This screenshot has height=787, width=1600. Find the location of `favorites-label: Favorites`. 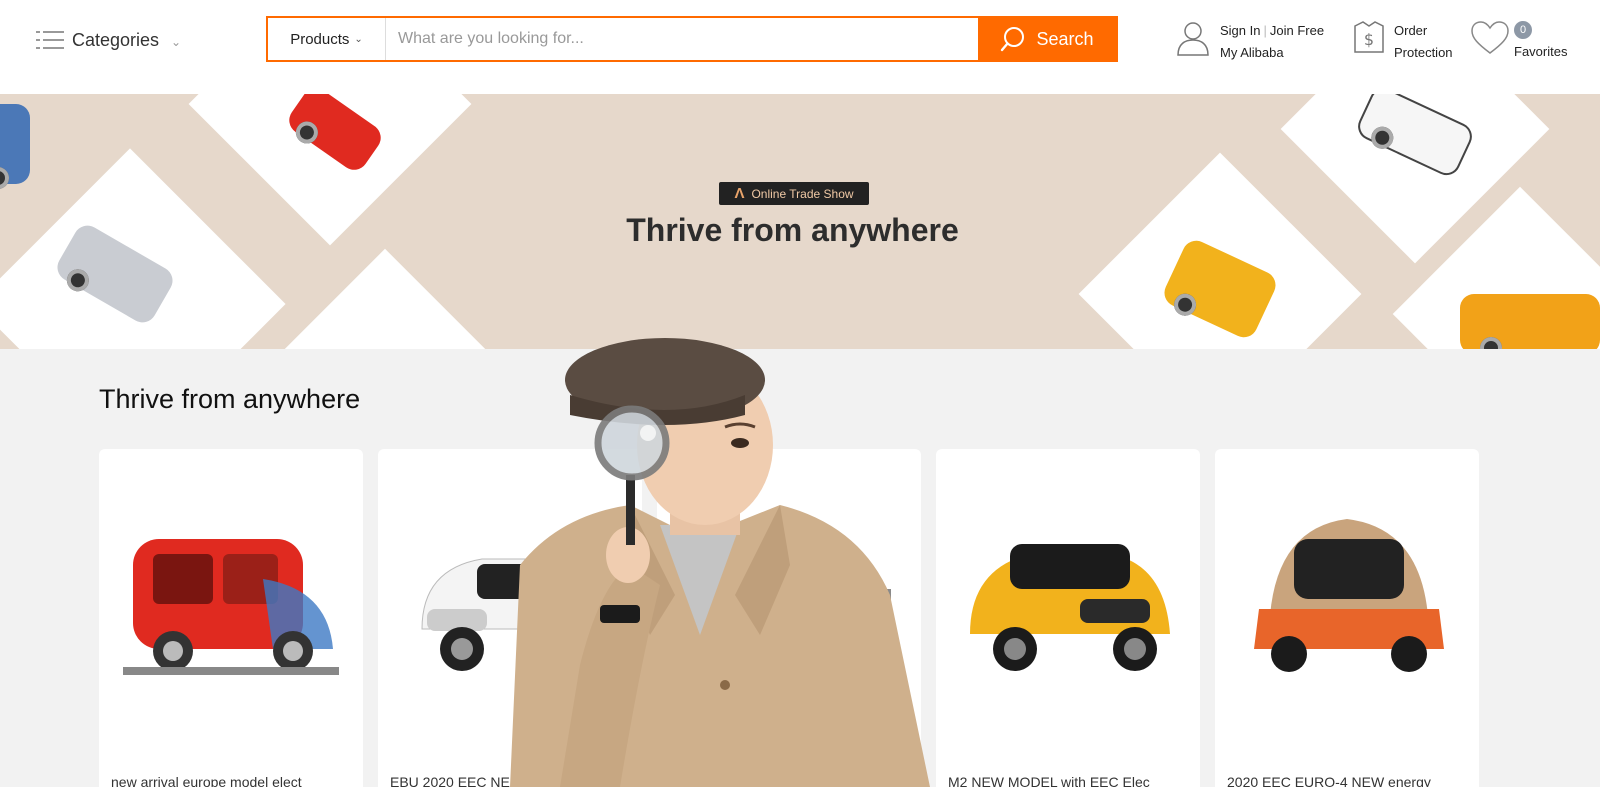

favorites-label: Favorites is located at coordinates (1541, 51).